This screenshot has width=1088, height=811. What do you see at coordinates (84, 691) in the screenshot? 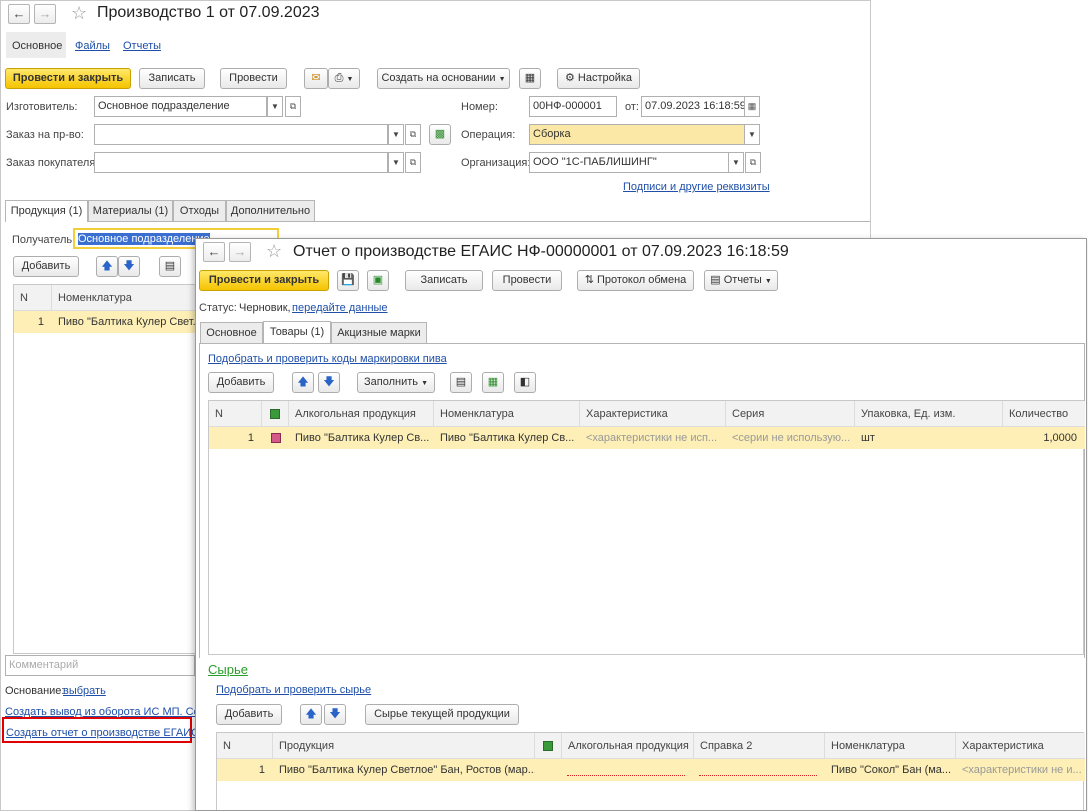
I see `basis-select-link: выбрать` at bounding box center [84, 691].